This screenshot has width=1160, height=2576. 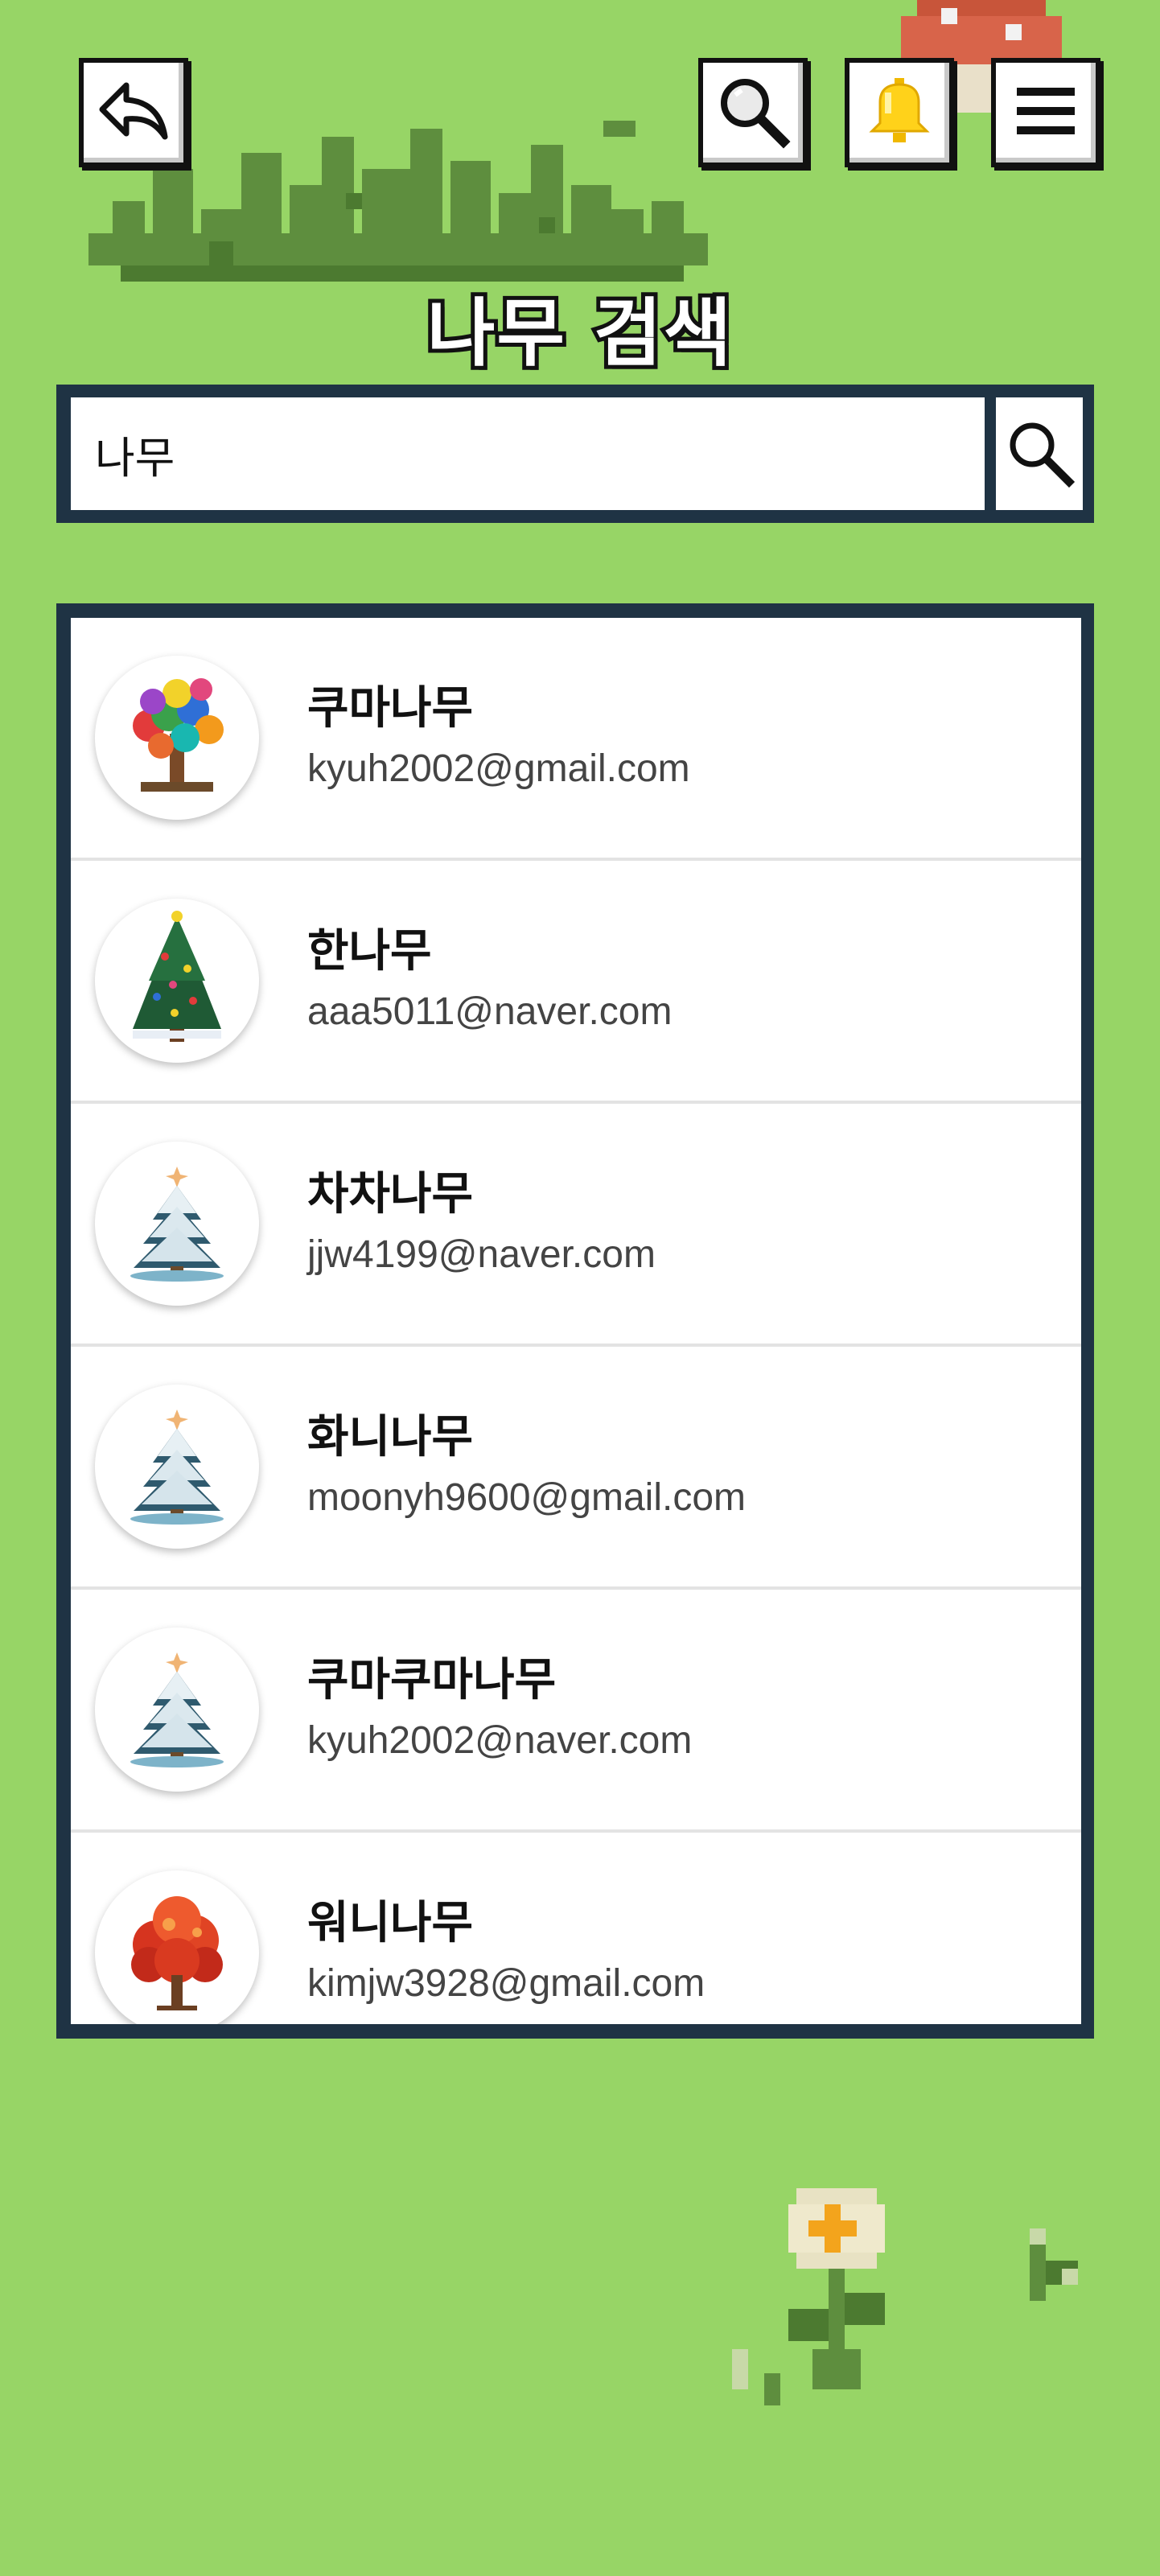 I want to click on user-email: aaa5011@naver.com, so click(x=490, y=1011).